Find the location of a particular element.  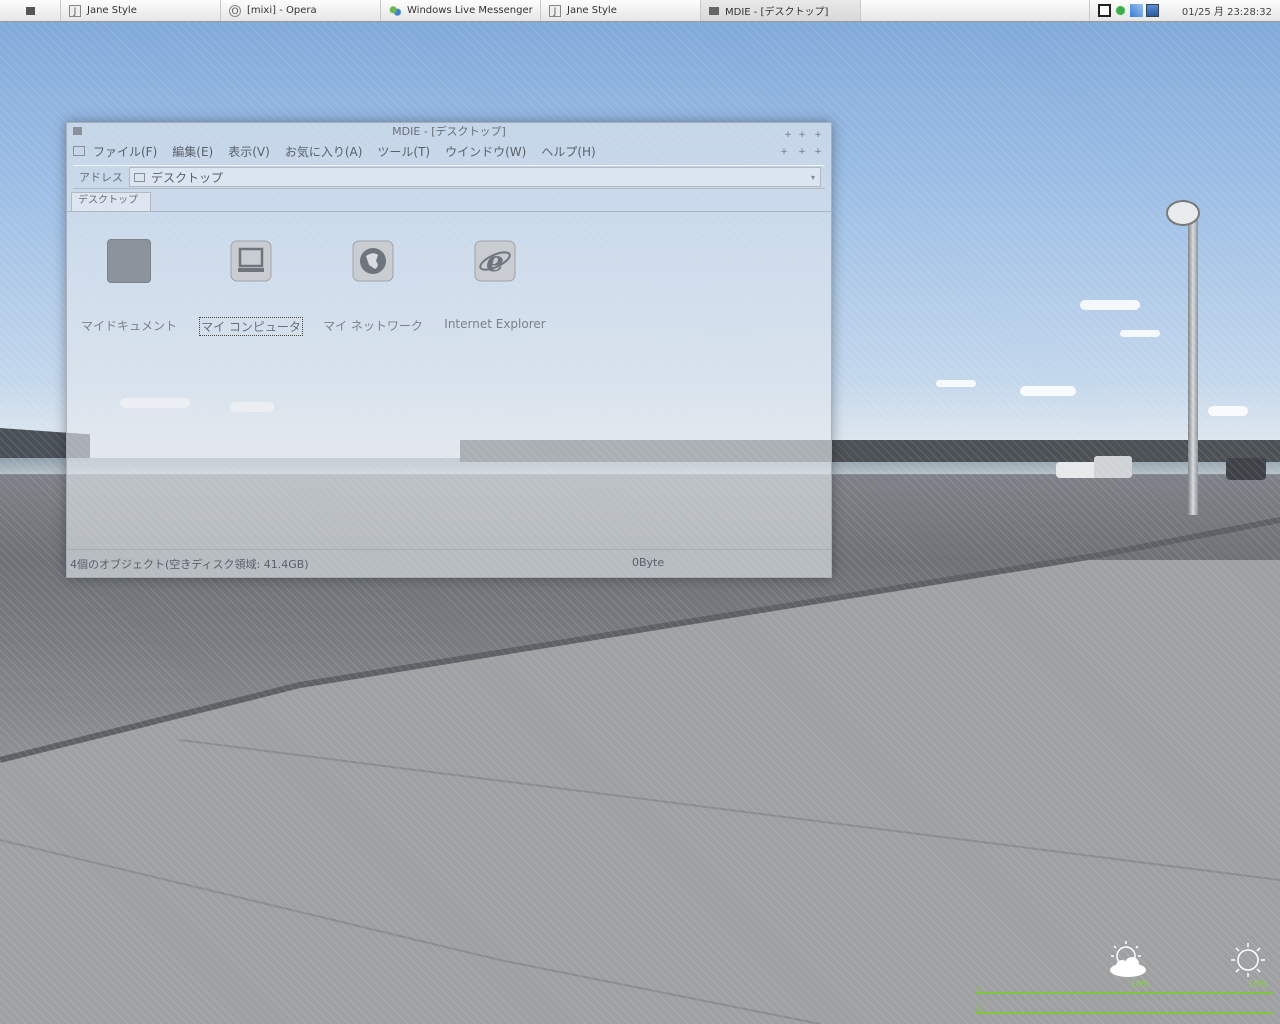

svg-text: e is located at coordinates (495, 261).